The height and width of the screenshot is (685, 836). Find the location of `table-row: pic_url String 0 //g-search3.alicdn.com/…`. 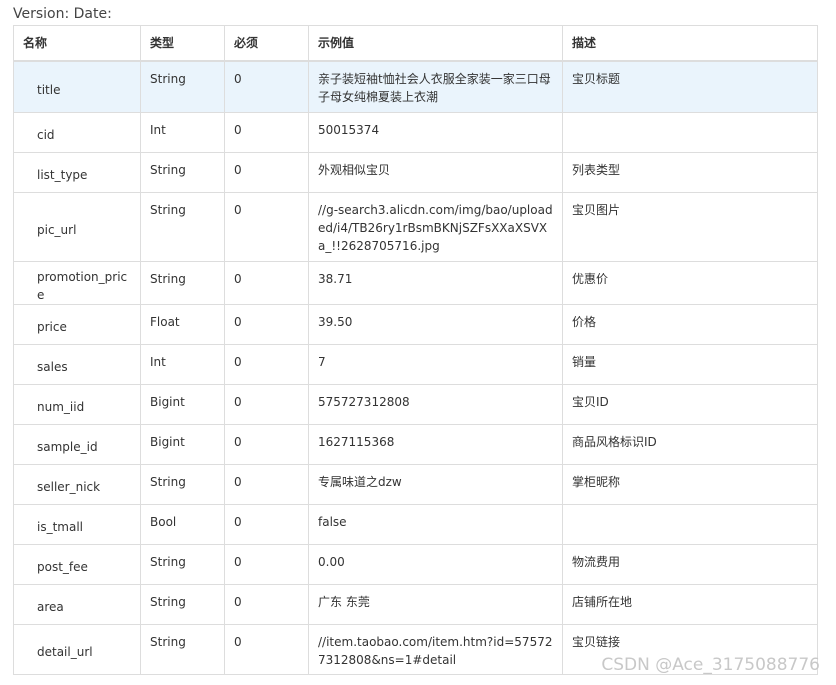

table-row: pic_url String 0 //g-search3.alicdn.com/… is located at coordinates (415, 226).